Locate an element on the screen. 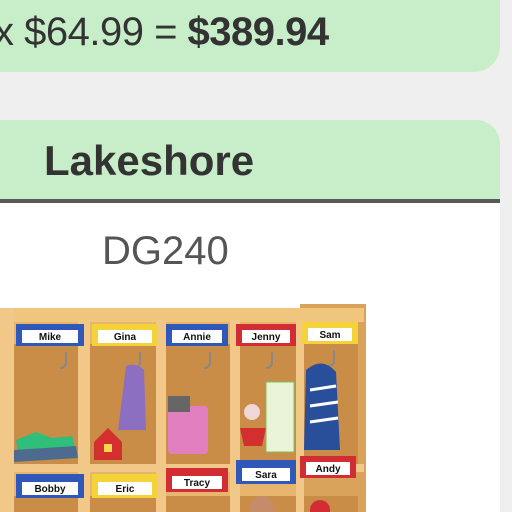 The height and width of the screenshot is (512, 512). product-sku: DG240 is located at coordinates (165, 251).